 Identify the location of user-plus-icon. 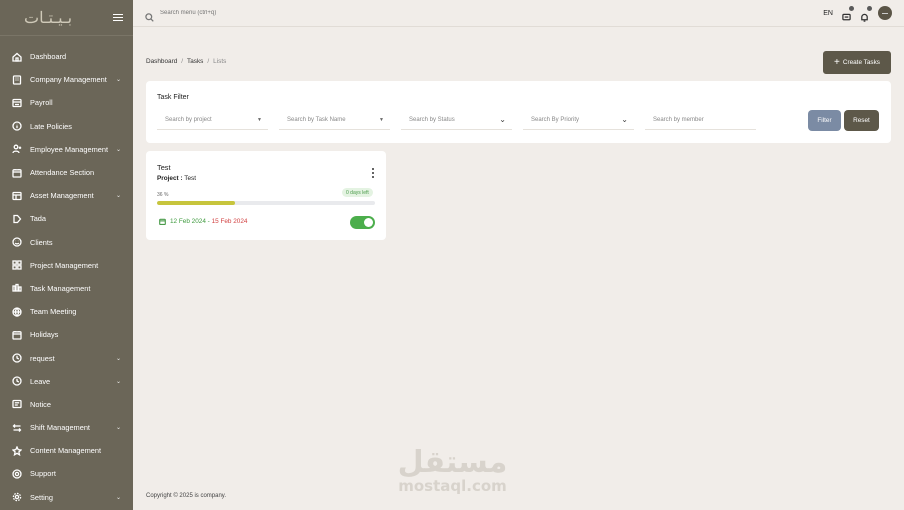
(17, 149).